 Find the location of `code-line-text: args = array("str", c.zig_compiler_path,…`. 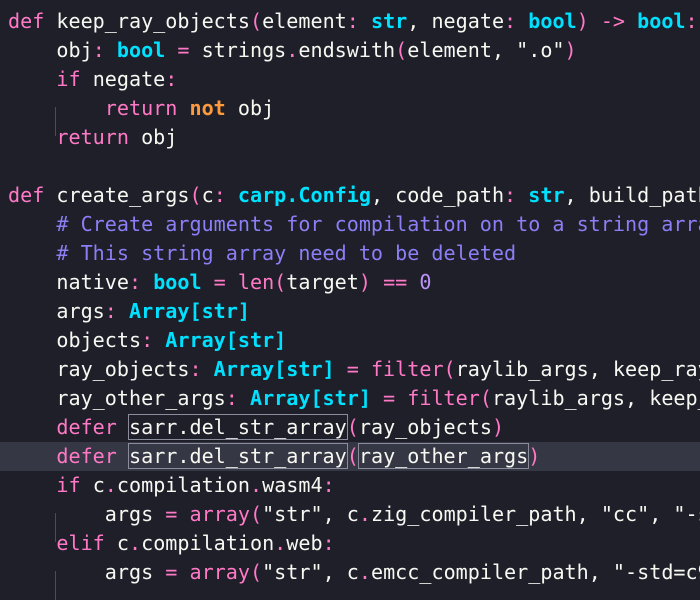

code-line-text: args = array("str", c.zig_compiler_path,… is located at coordinates (354, 514).